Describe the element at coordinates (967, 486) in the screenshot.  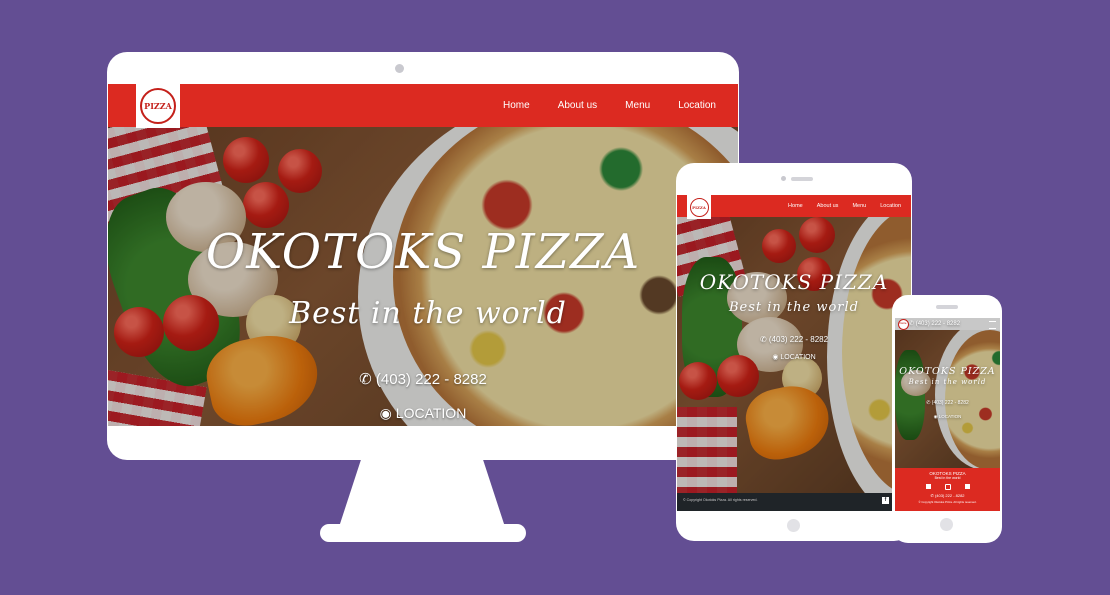
I see `twitter-icon` at that location.